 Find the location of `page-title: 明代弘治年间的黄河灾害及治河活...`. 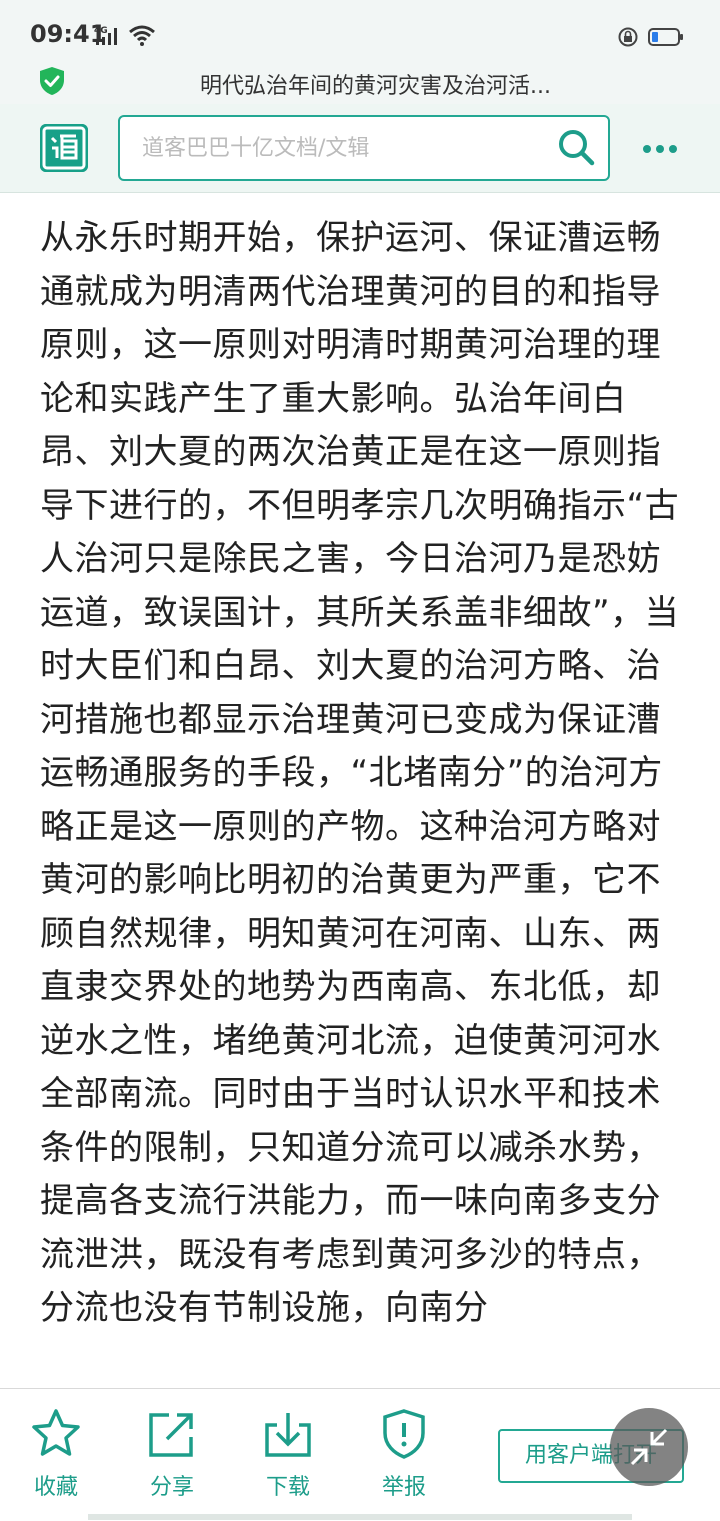

page-title: 明代弘治年间的黄河灾害及治河活... is located at coordinates (375, 86).